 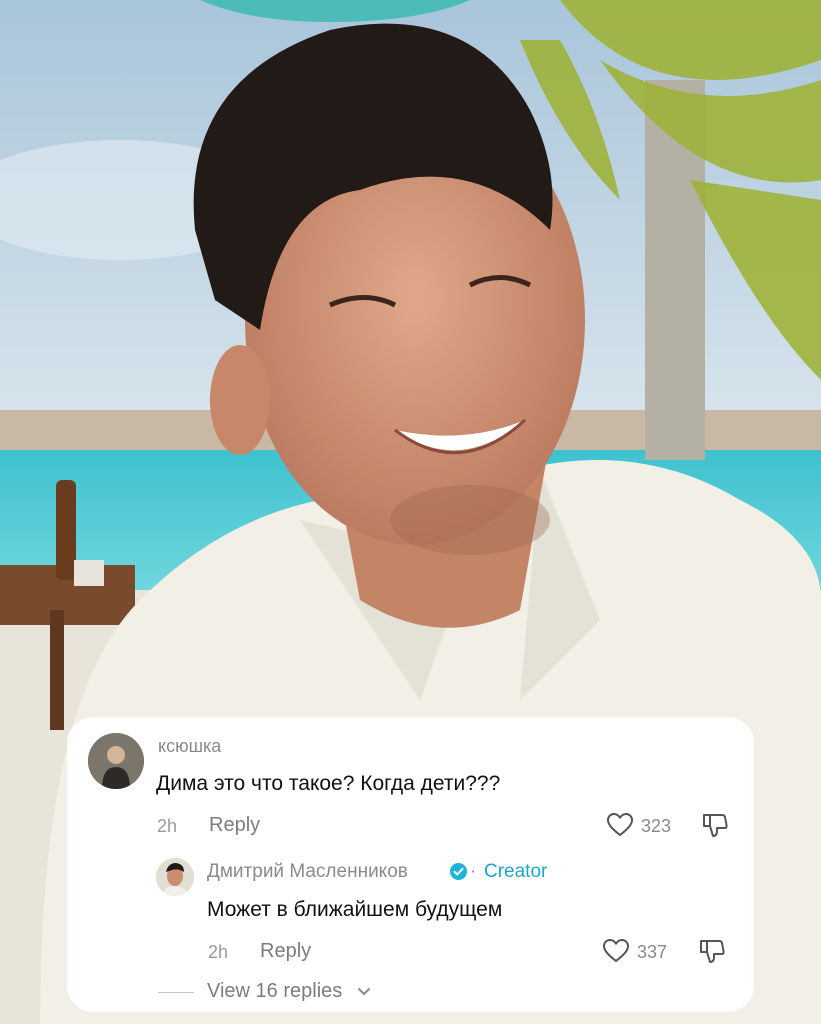 What do you see at coordinates (274, 991) in the screenshot?
I see `view-replies-button: View 16 replies` at bounding box center [274, 991].